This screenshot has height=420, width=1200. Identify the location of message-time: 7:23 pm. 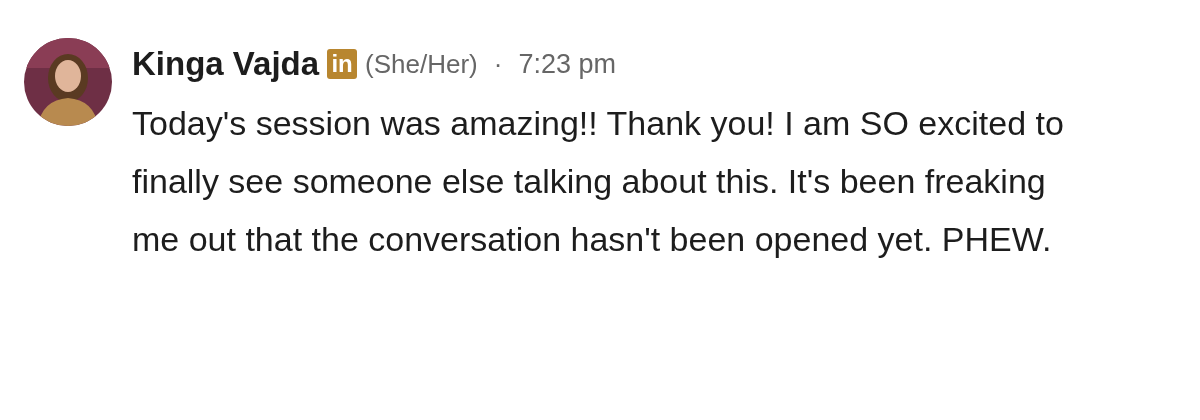
(567, 64).